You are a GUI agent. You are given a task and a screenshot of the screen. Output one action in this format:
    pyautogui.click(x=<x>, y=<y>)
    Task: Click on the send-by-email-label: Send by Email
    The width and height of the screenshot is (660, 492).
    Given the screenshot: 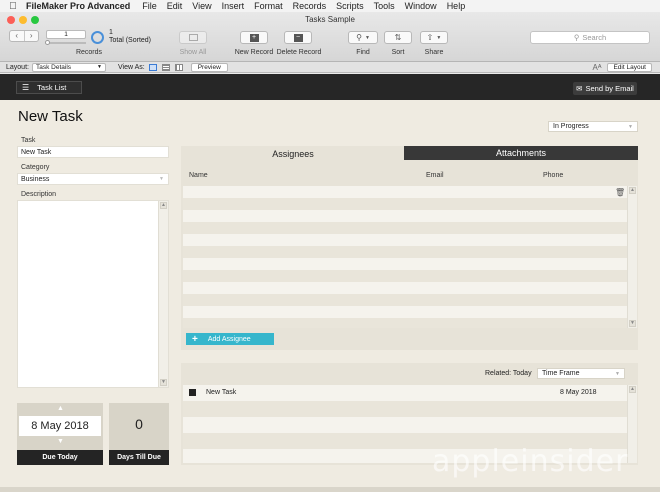 What is the action you would take?
    pyautogui.click(x=609, y=88)
    